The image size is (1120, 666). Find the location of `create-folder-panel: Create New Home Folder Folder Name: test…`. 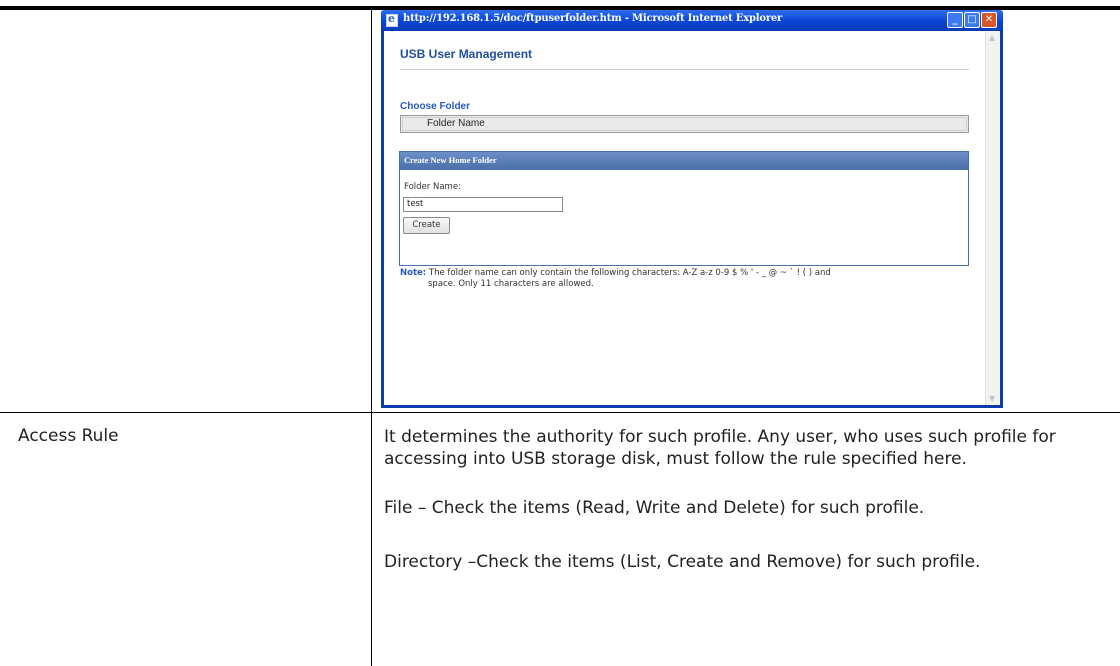

create-folder-panel: Create New Home Folder Folder Name: test… is located at coordinates (684, 208).